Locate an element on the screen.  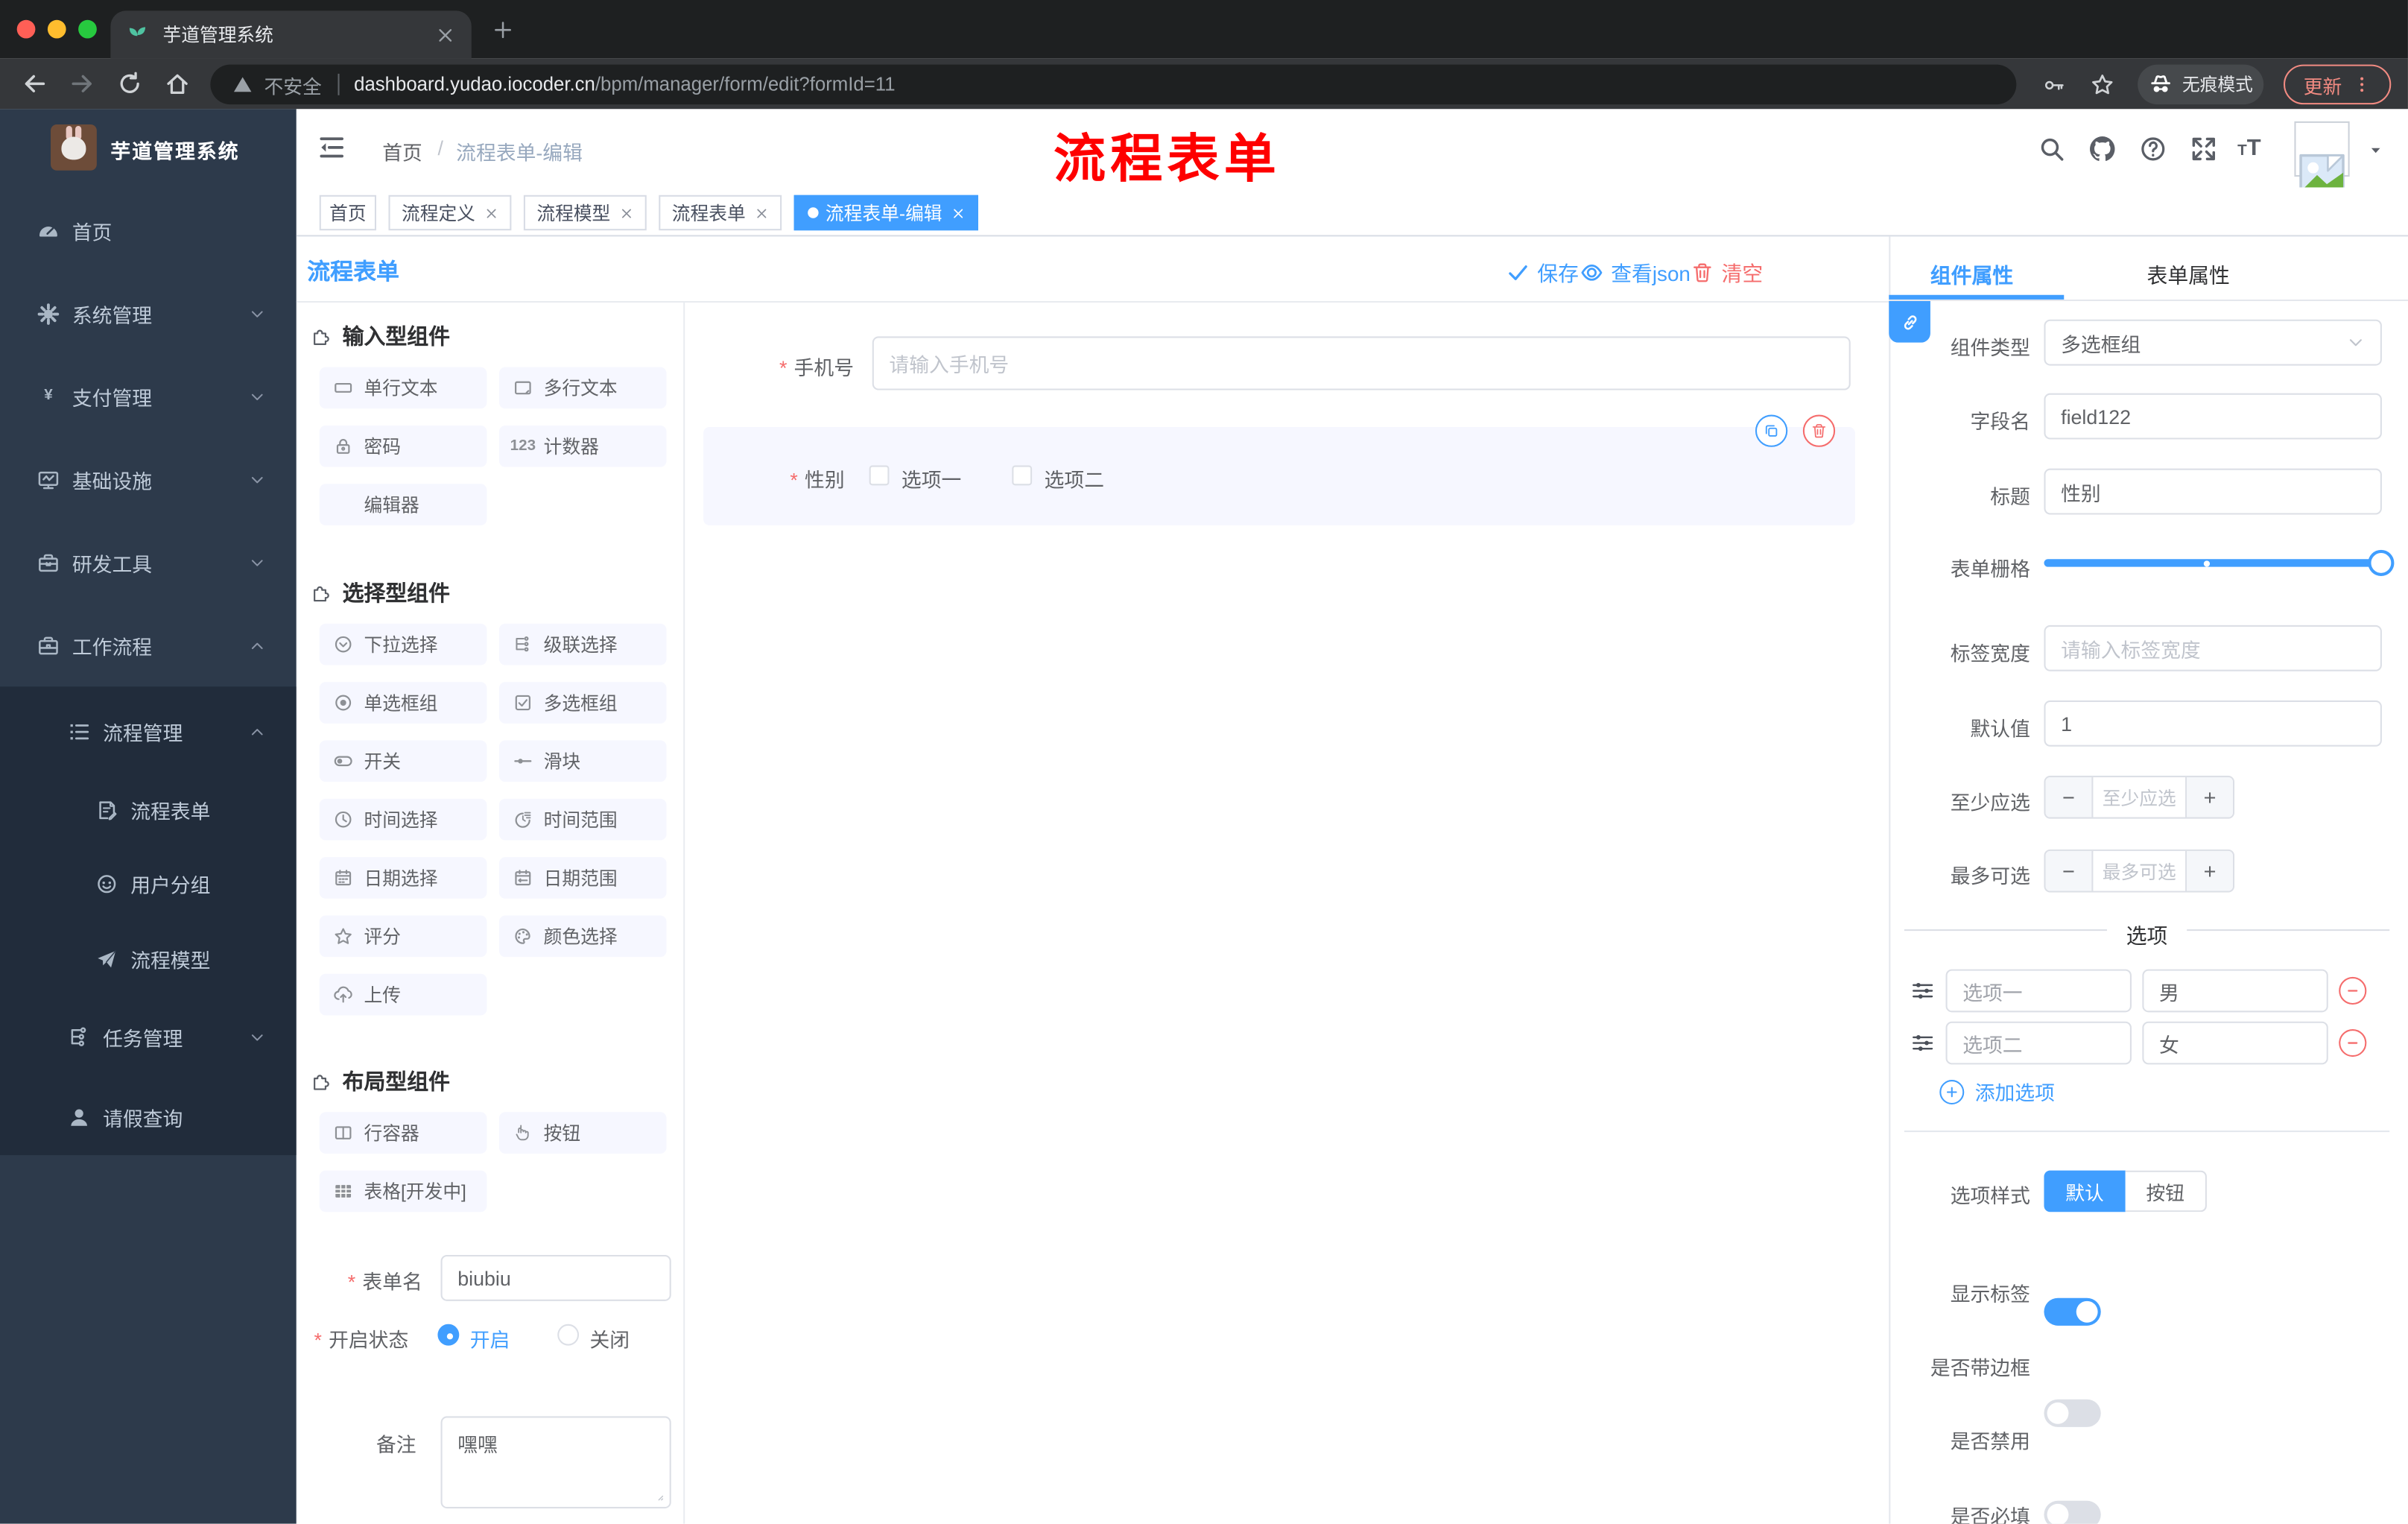
component-chip-日期范围: 日期范围 is located at coordinates (582, 878).